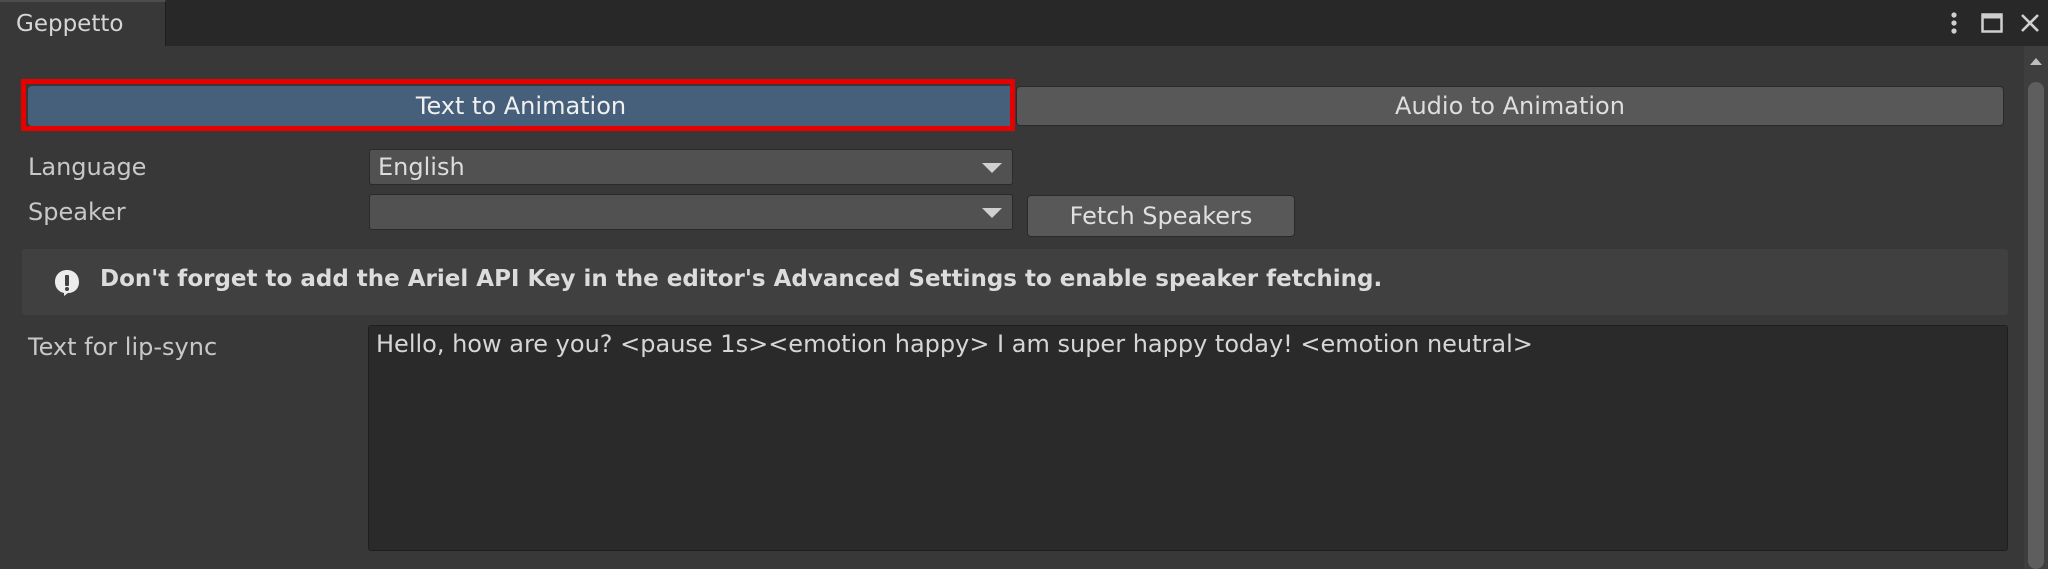 The height and width of the screenshot is (569, 2048). I want to click on audio-to-animation-tab: Audio to Animation, so click(1510, 106).